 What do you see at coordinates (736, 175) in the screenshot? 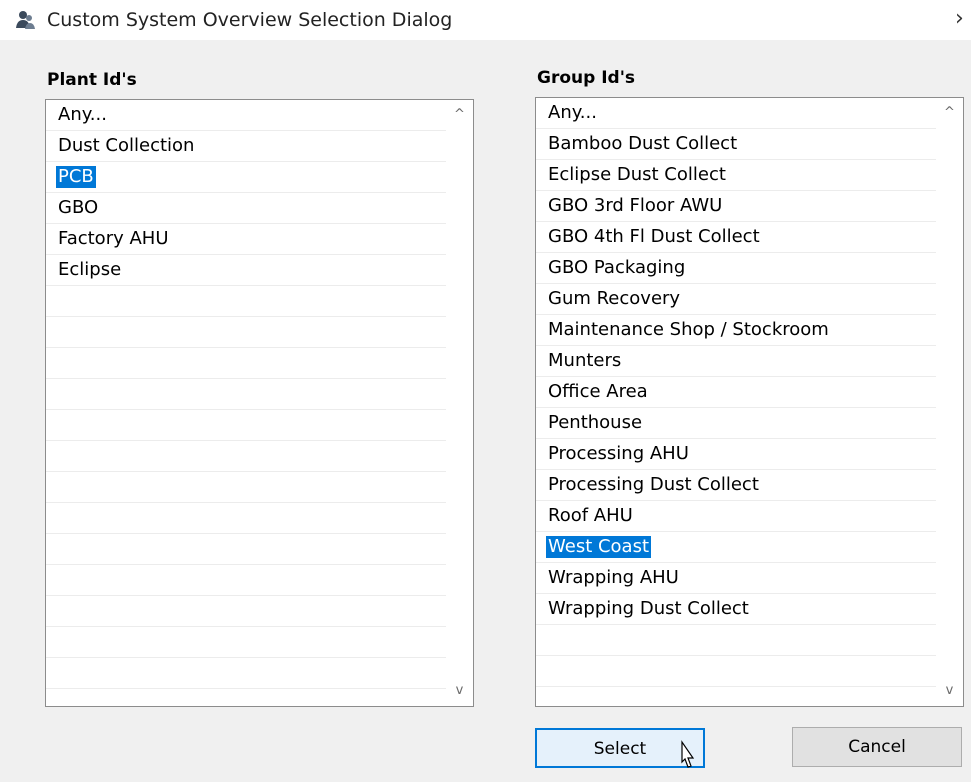
I see `list-item: Eclipse Dust Collect` at bounding box center [736, 175].